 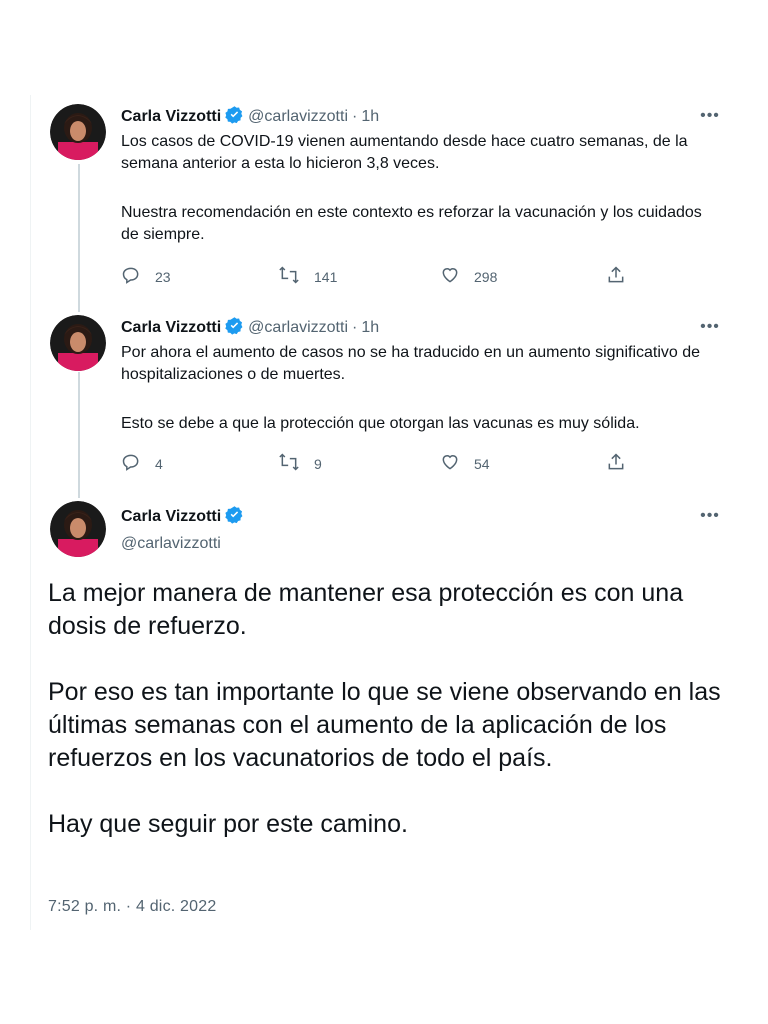 I want to click on tweet-timestamp: 7:52 p. m. · 4 dic. 2022, so click(x=132, y=907).